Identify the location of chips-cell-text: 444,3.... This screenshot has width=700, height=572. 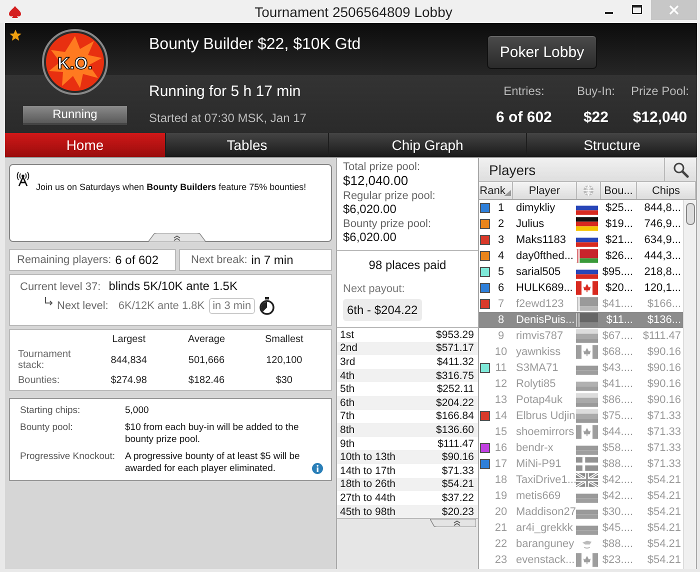
(662, 256).